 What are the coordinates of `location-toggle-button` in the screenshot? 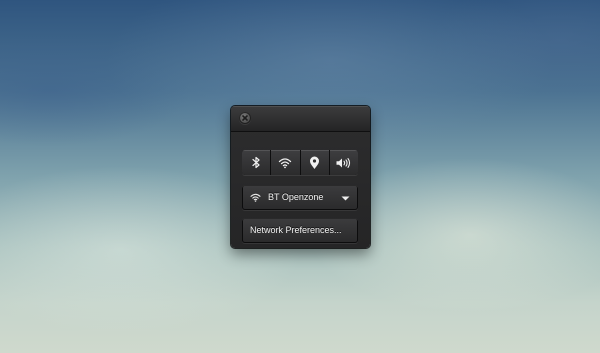 It's located at (315, 162).